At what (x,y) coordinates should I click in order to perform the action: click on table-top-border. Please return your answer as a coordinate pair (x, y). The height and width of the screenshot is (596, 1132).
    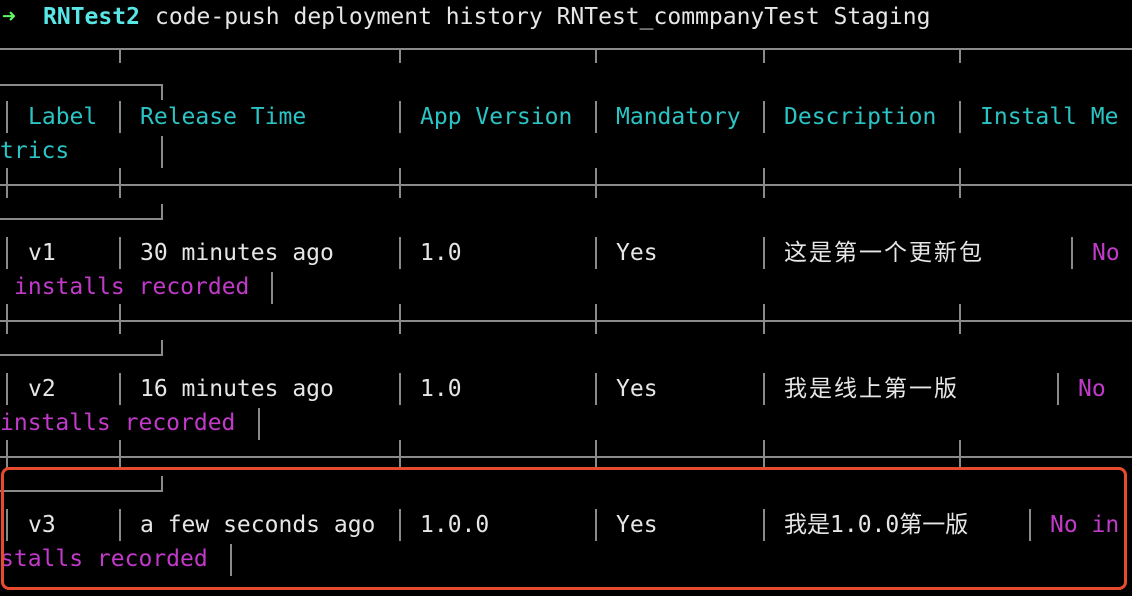
    Looking at the image, I should click on (566, 49).